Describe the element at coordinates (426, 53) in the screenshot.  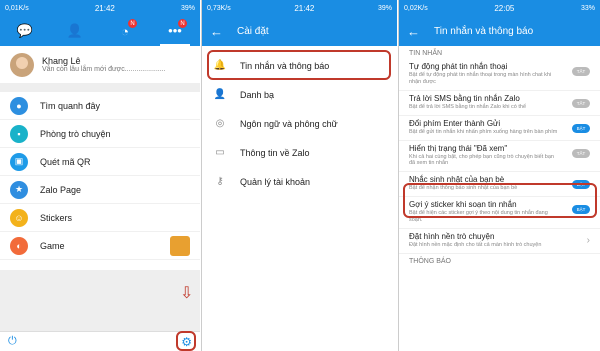
I see `section-header: TIN NHẮN` at that location.